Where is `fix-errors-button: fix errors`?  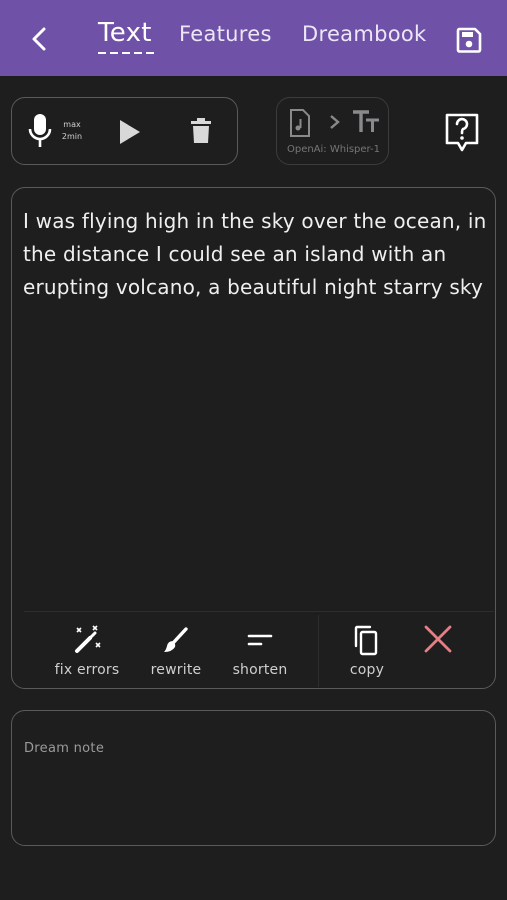 fix-errors-button: fix errors is located at coordinates (87, 651).